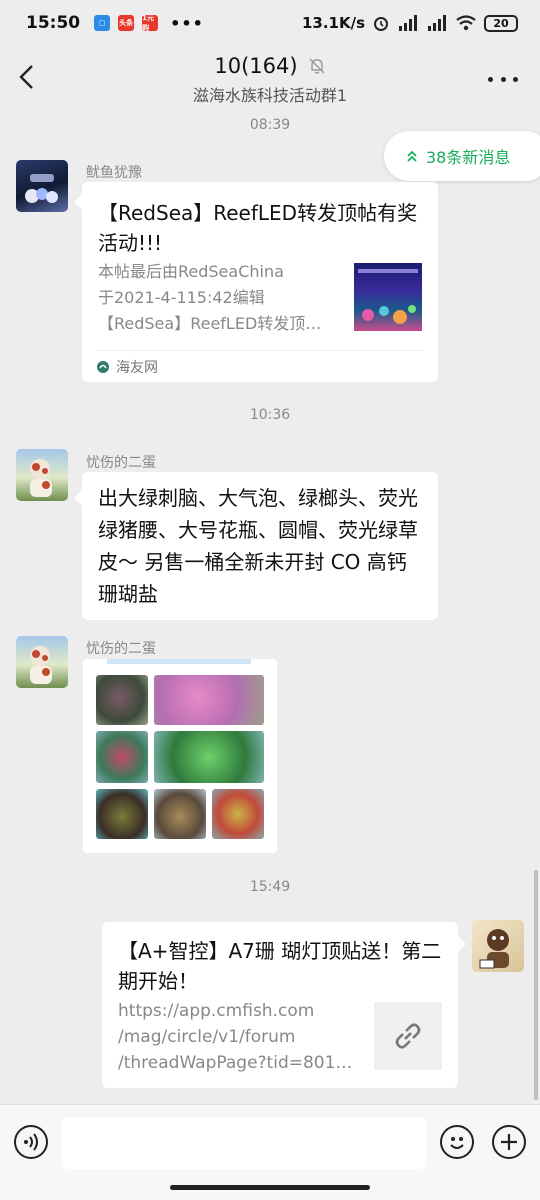  I want to click on voice-button, so click(31, 1142).